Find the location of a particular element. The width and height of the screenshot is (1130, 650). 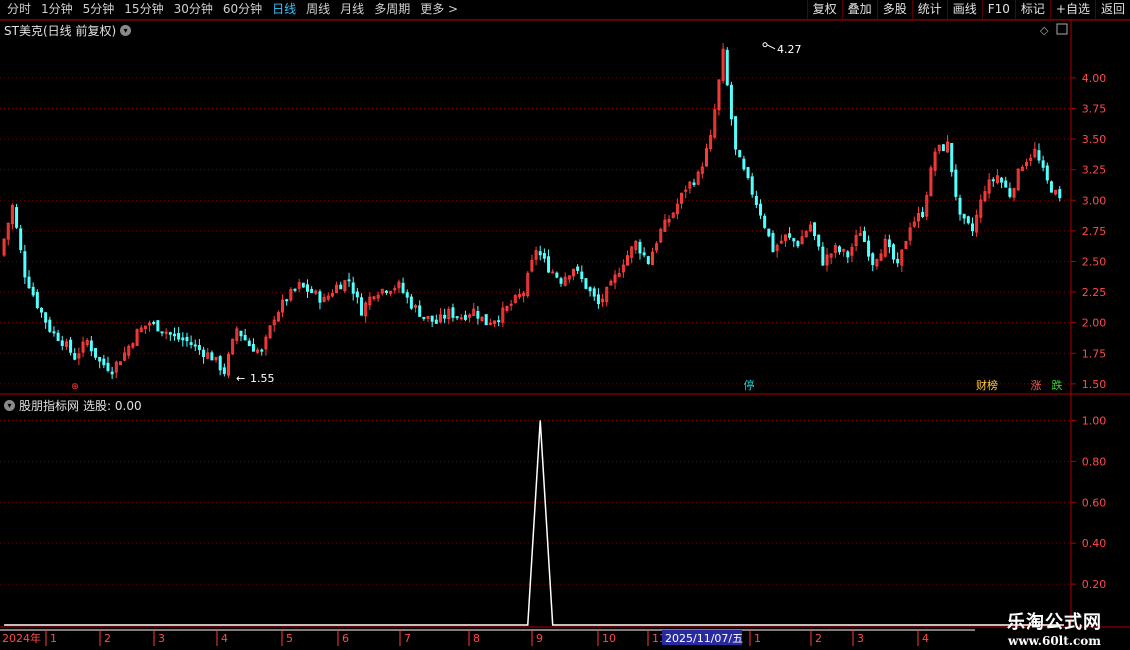

xaxis-month-label: 6 is located at coordinates (345, 638).